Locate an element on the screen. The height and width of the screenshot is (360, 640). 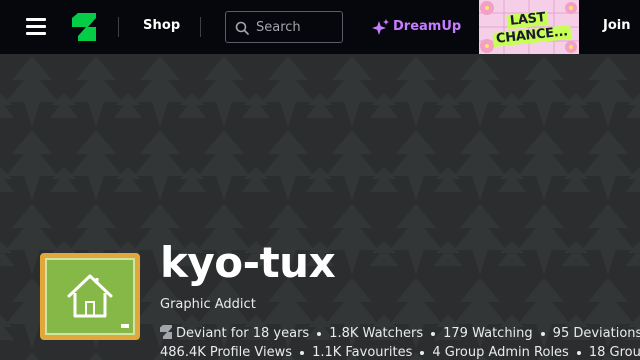
search-icon is located at coordinates (242, 28).